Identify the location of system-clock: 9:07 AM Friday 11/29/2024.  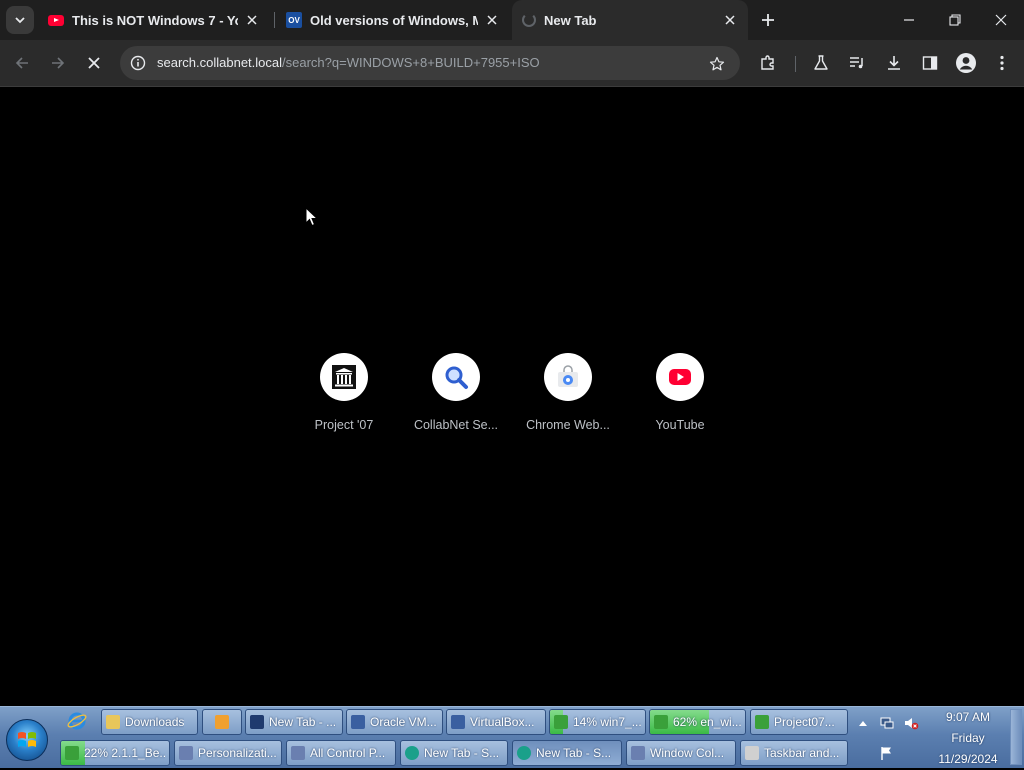
(968, 738).